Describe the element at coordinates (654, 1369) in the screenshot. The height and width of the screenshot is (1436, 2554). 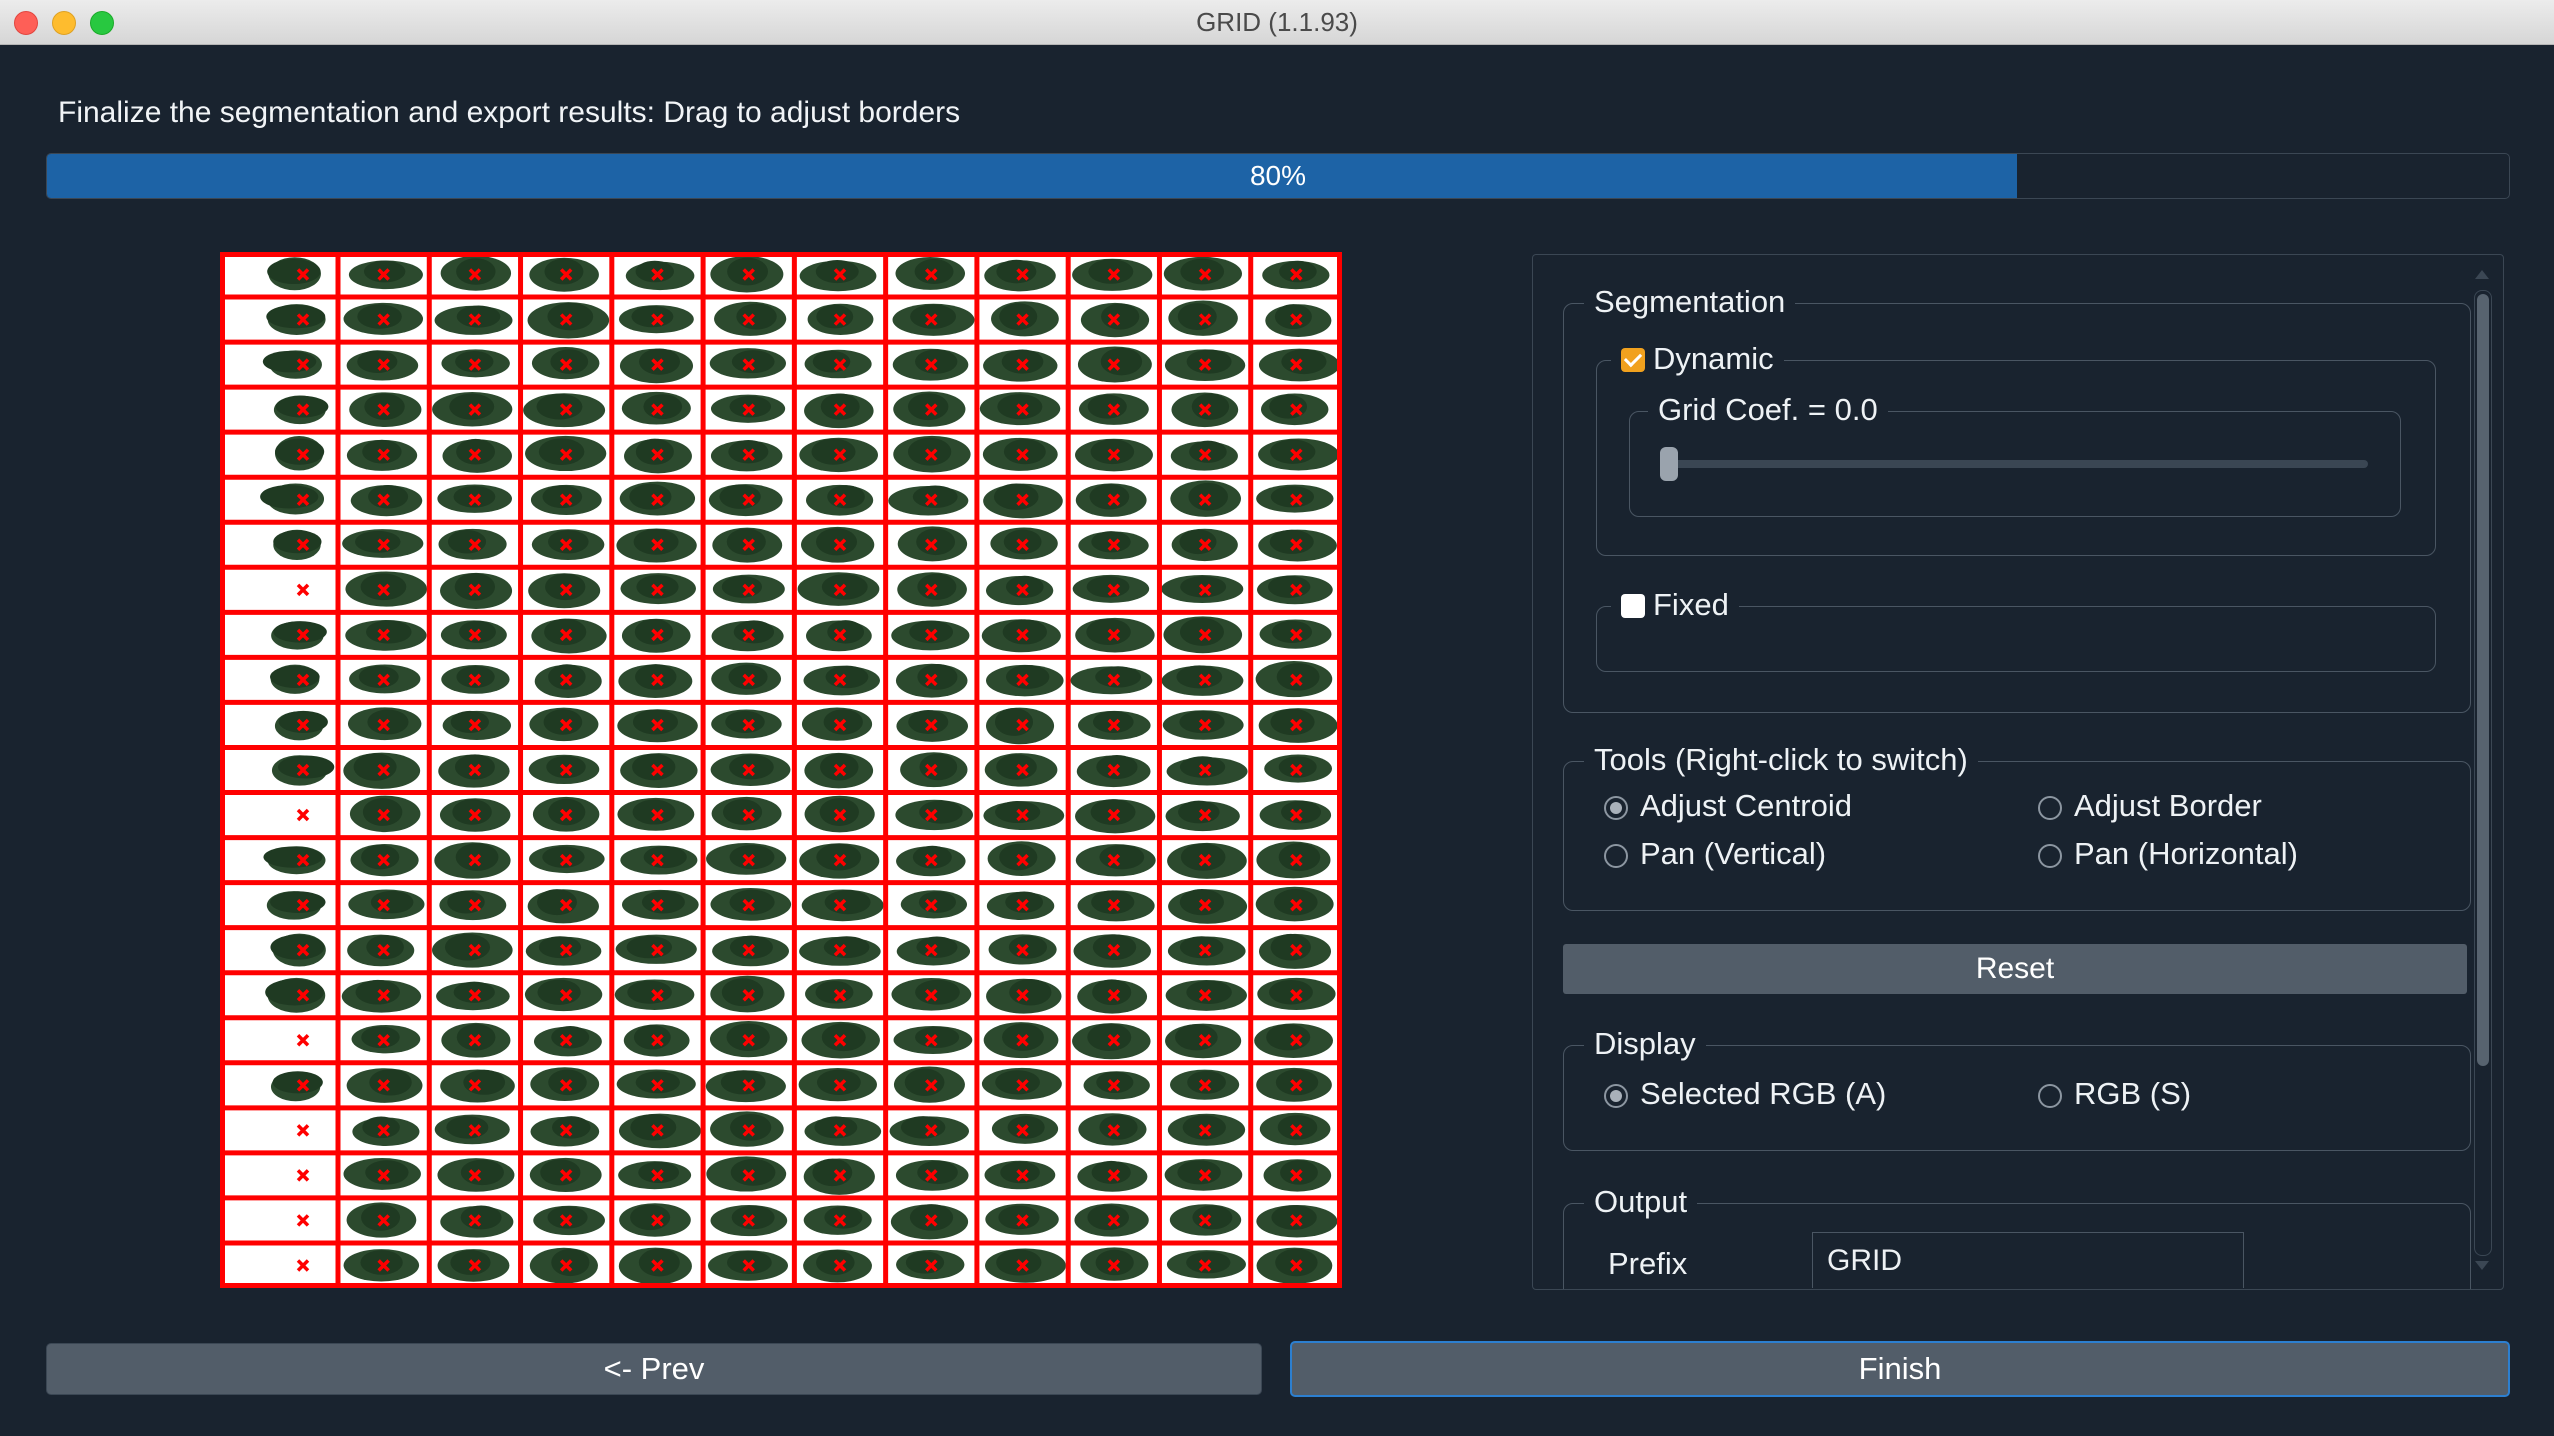
I see `prev-button: <- Prev` at that location.